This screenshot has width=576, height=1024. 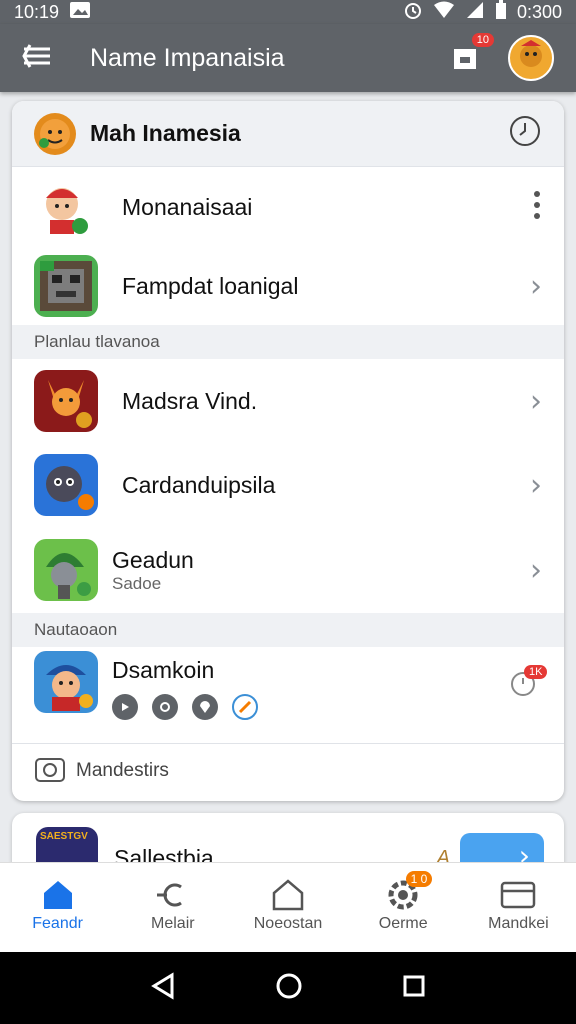 I want to click on play-icon, so click(x=125, y=707).